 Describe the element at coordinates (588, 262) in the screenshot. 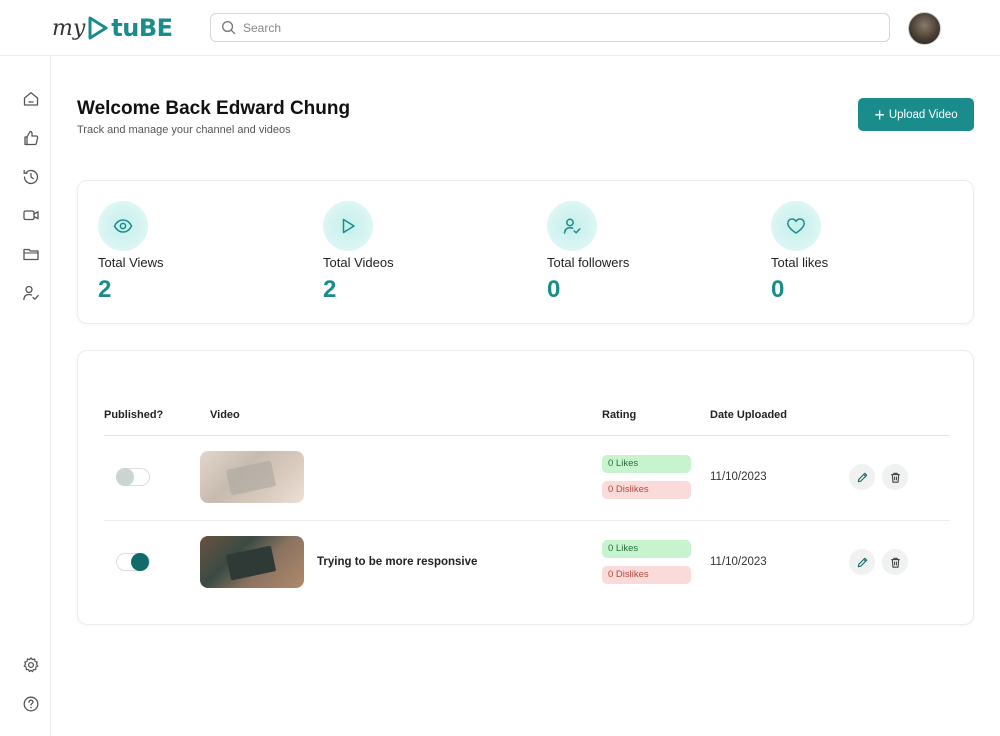

I see `stat-label: Total followers` at that location.